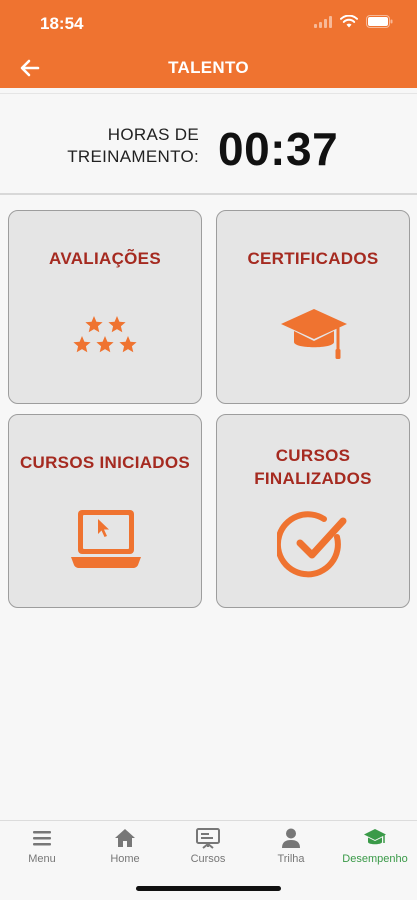  I want to click on avaliacoes-card: AVALIAÇÕES, so click(105, 307).